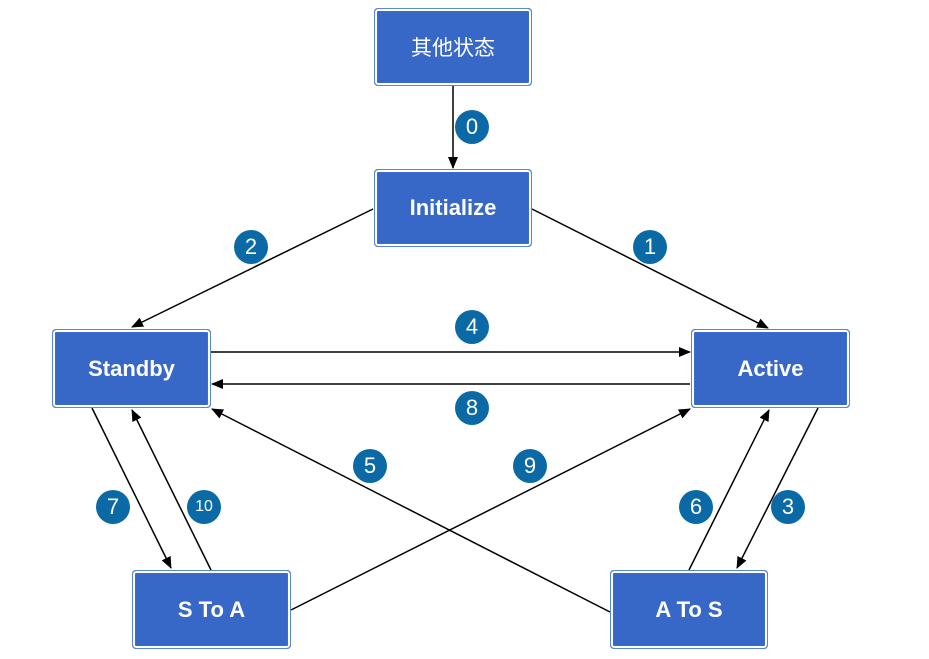 The height and width of the screenshot is (659, 929). What do you see at coordinates (131, 368) in the screenshot?
I see `node-standby: Standby` at bounding box center [131, 368].